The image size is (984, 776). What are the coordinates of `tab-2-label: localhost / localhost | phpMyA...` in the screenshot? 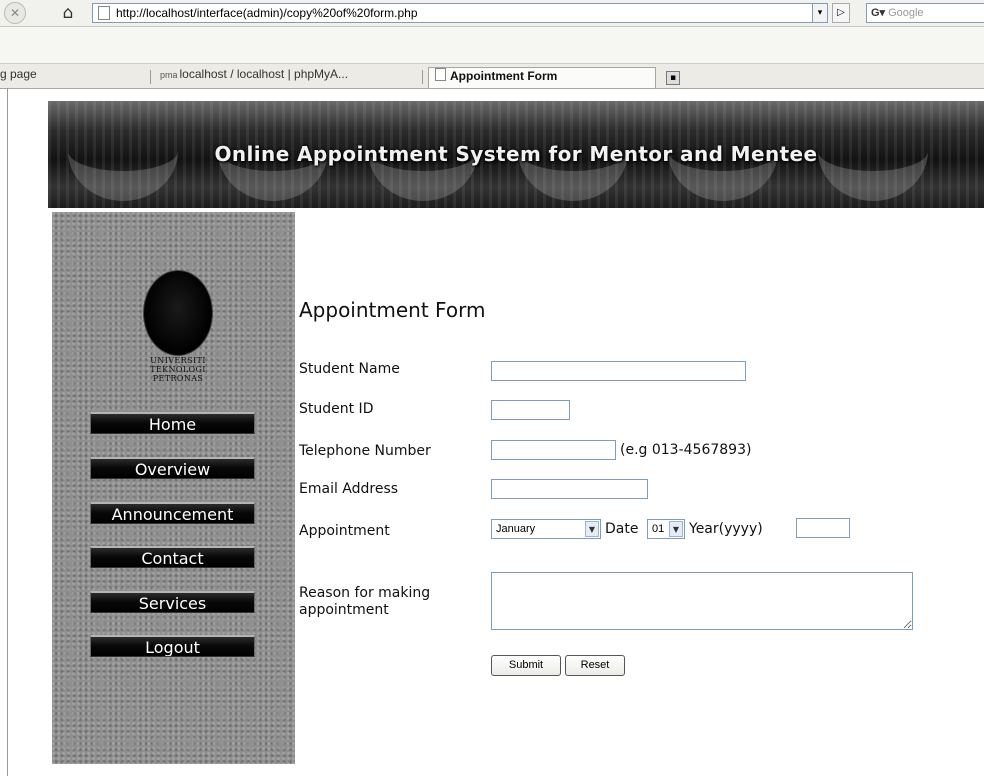 It's located at (264, 74).